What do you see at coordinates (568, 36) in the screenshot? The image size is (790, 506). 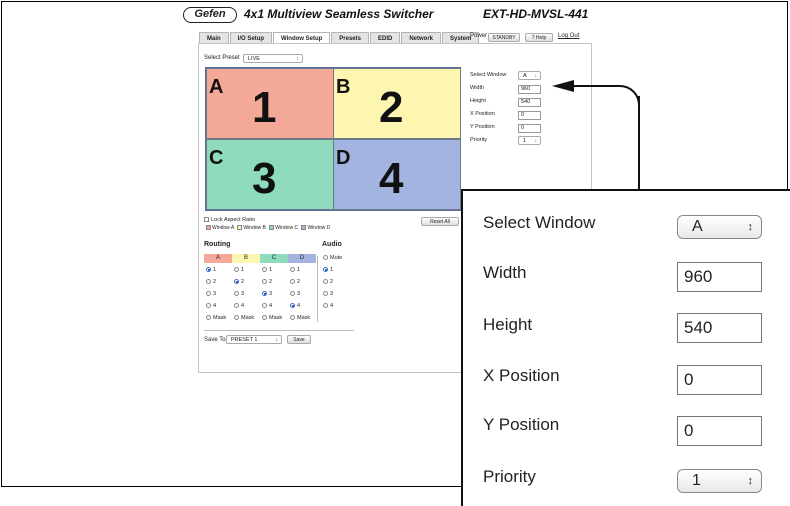 I see `logout-link: Log Out` at bounding box center [568, 36].